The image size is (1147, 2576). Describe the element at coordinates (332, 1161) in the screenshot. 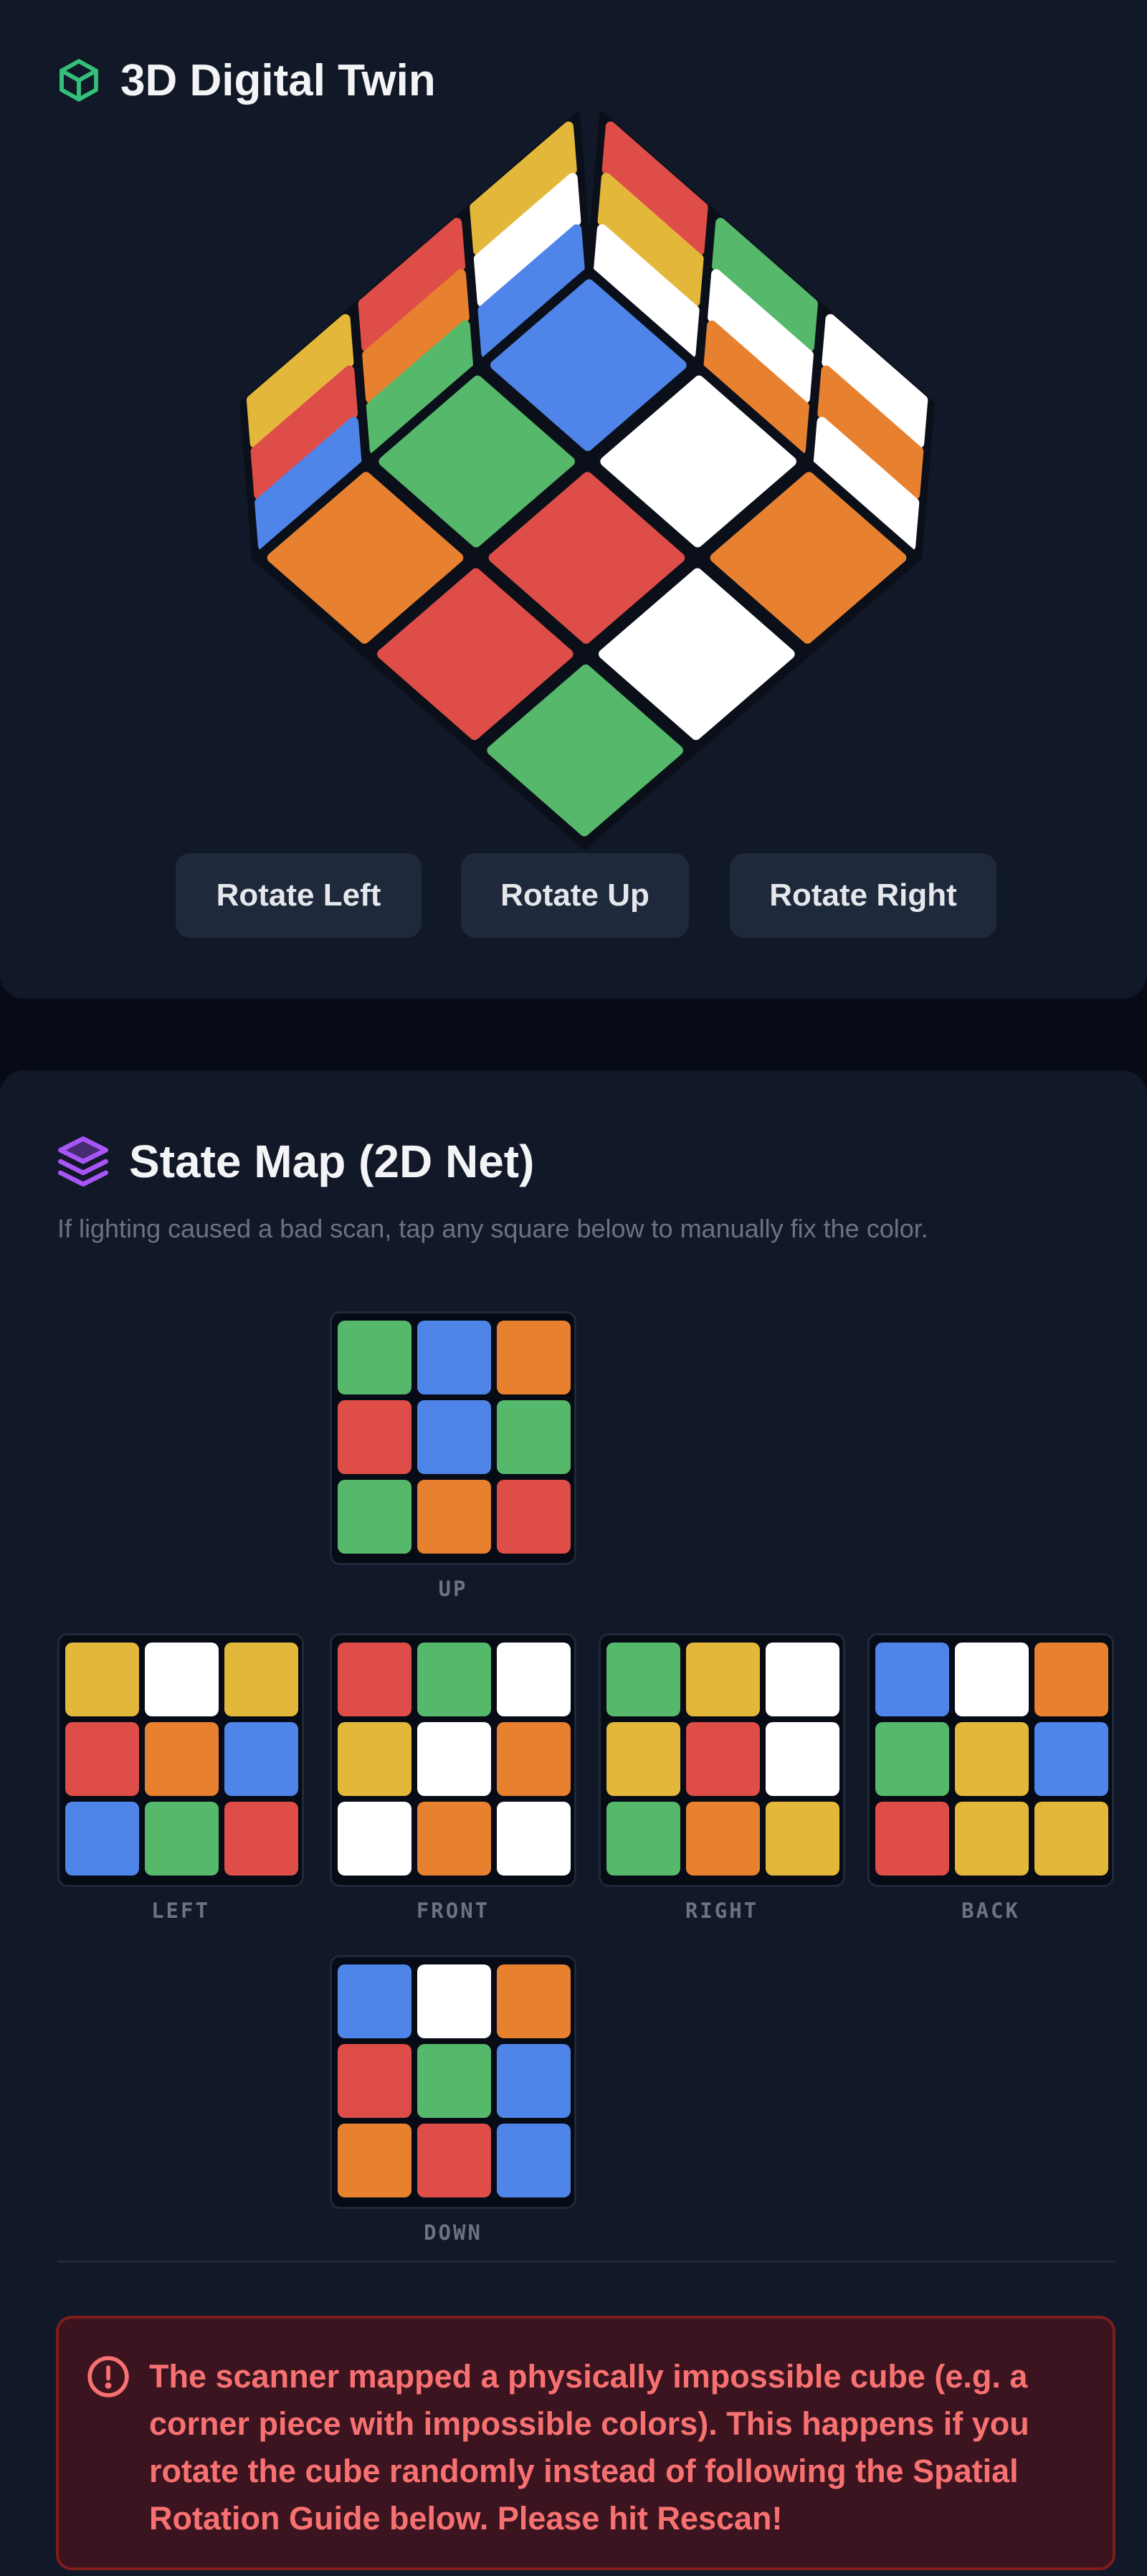

I see `state-map-title: State Map (2D Net)` at that location.